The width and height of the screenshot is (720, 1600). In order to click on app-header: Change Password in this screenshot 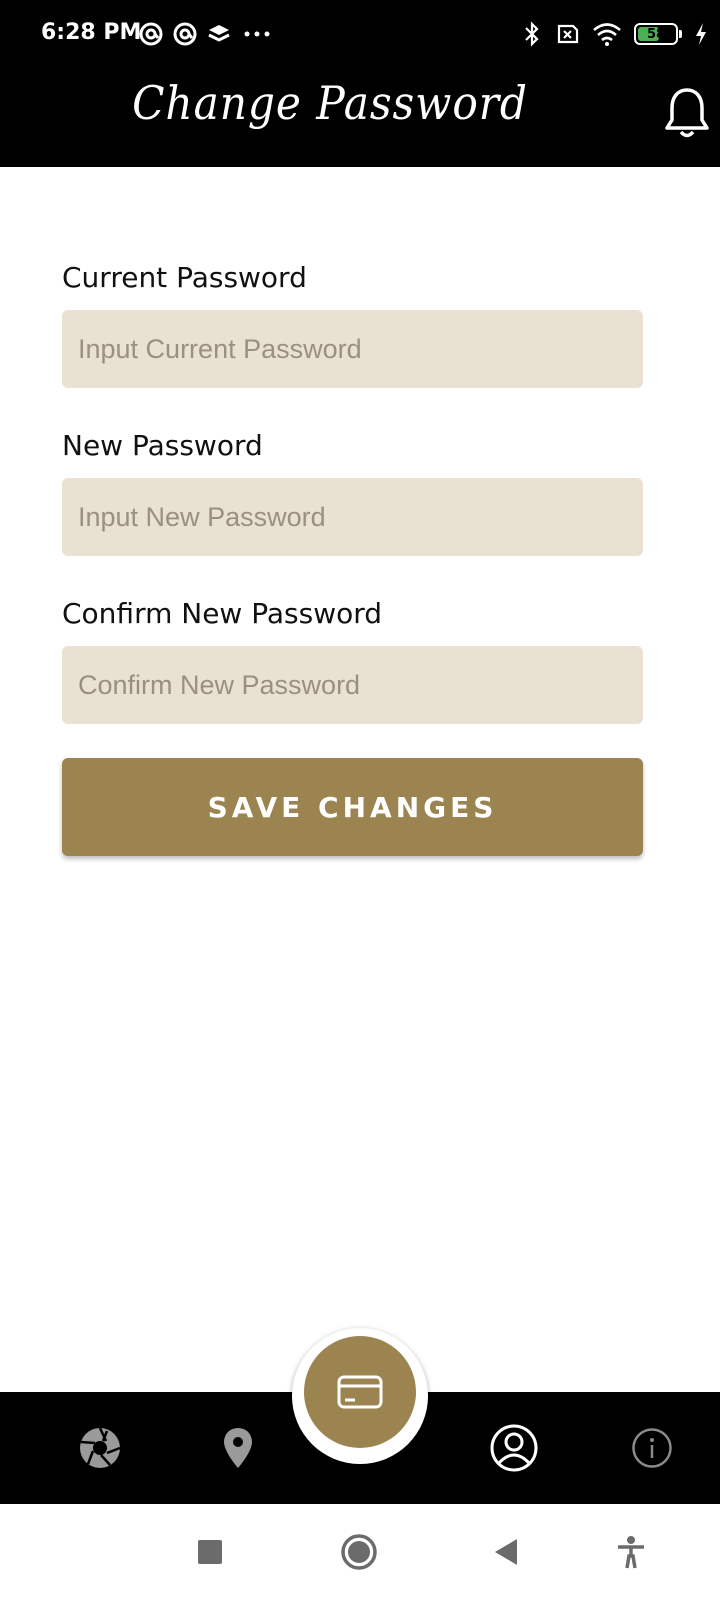, I will do `click(360, 117)`.